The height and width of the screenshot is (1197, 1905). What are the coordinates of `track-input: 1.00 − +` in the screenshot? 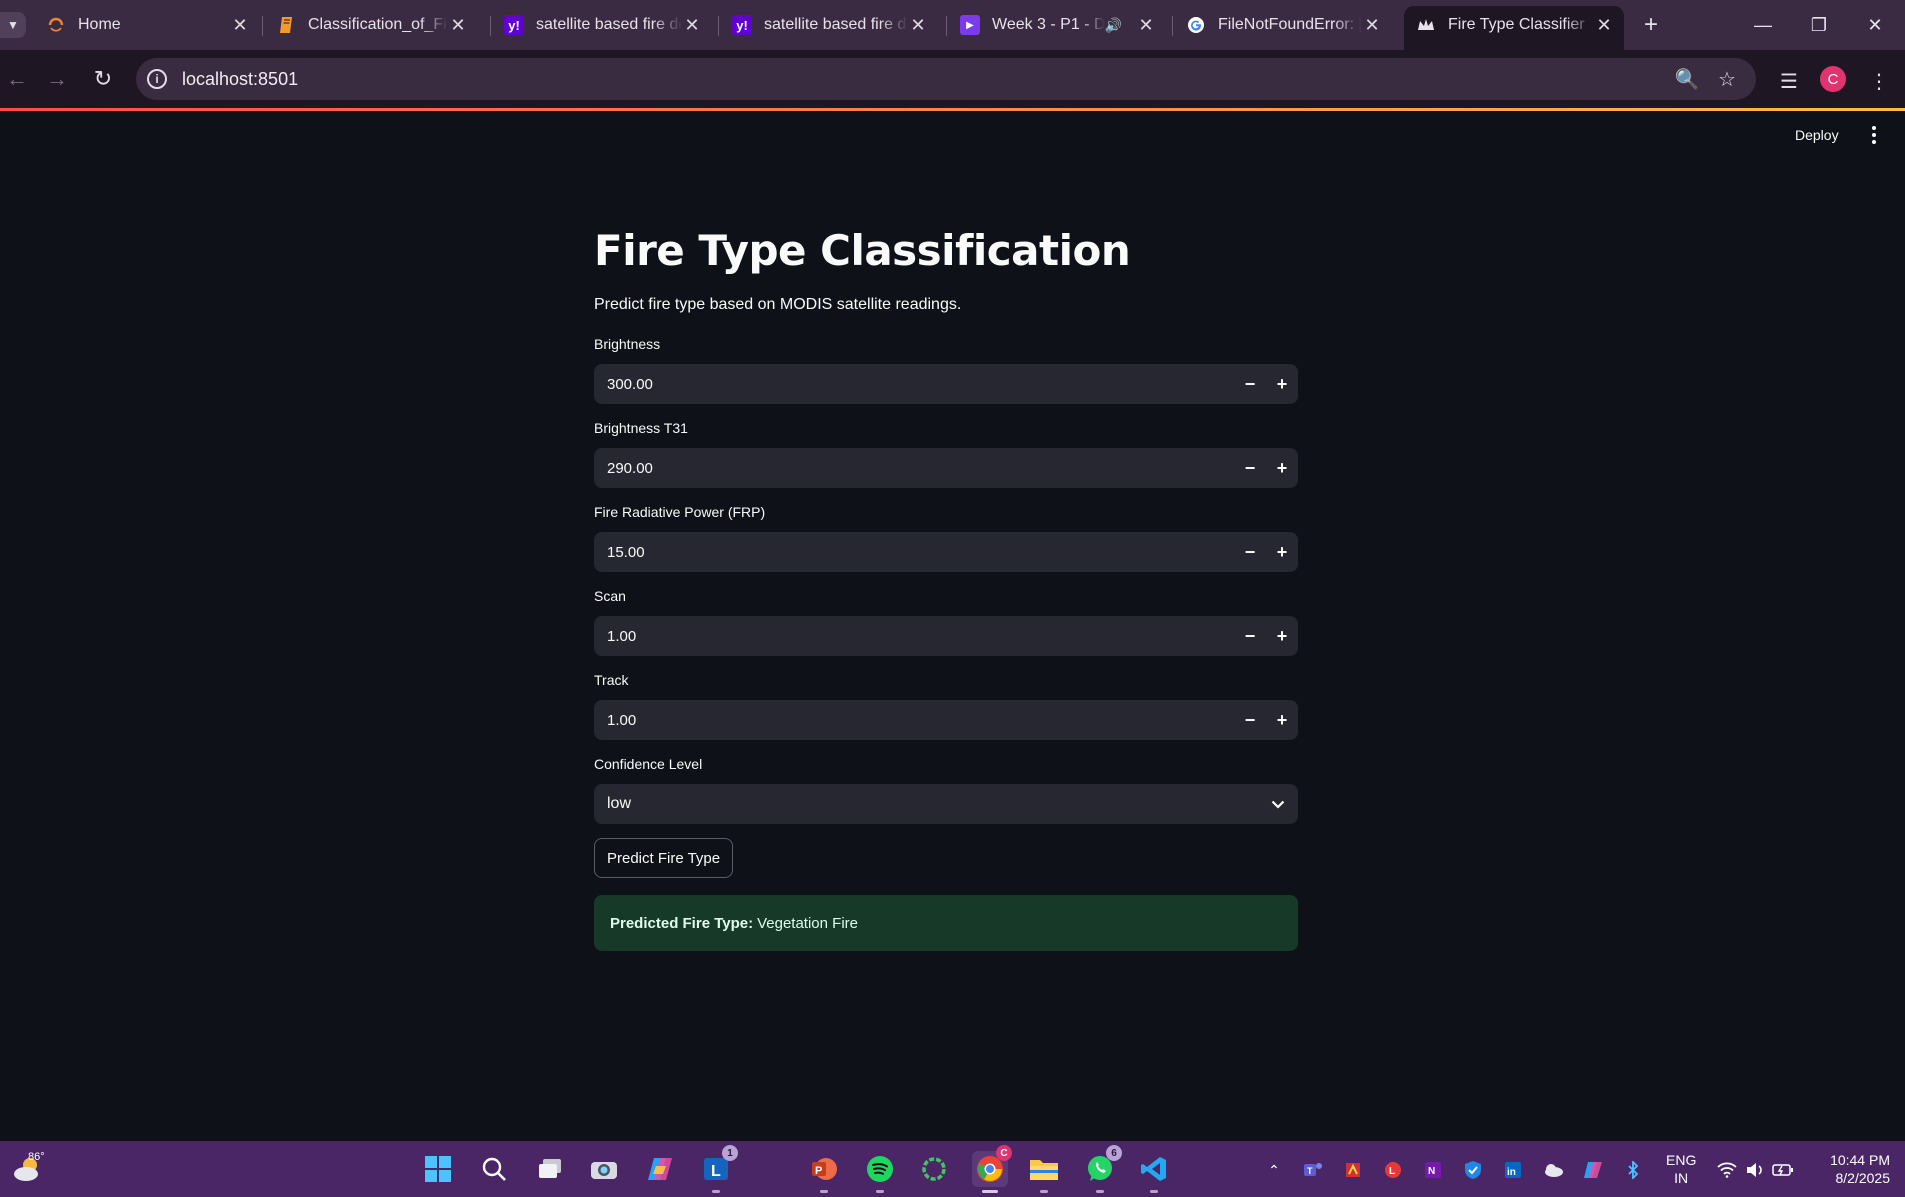 It's located at (946, 720).